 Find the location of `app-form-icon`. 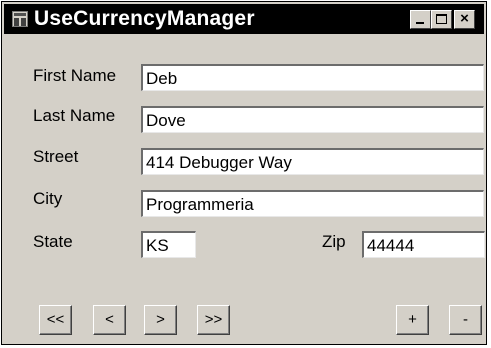

app-form-icon is located at coordinates (20, 19).